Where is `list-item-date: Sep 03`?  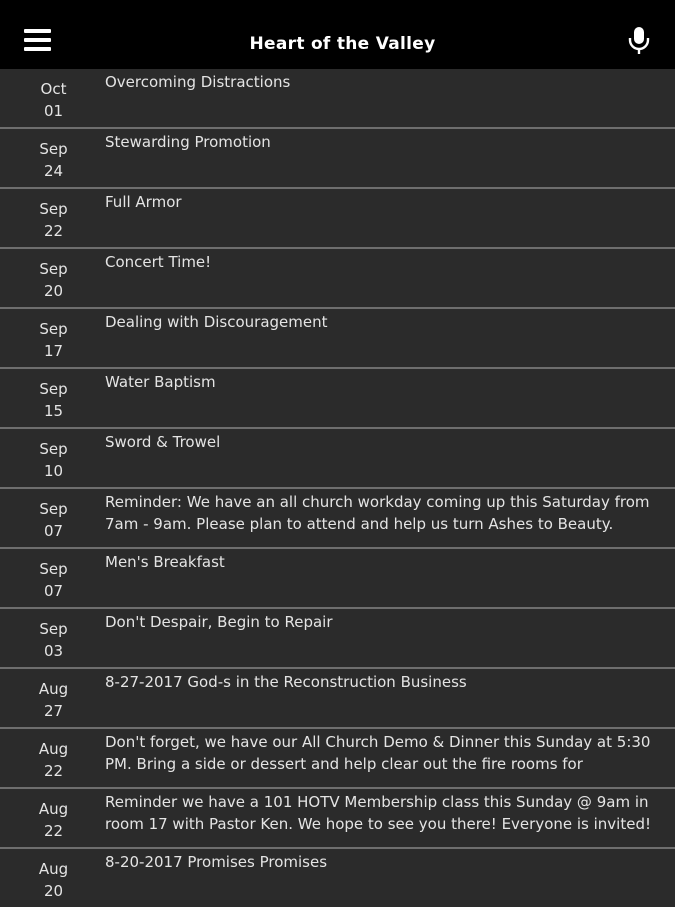 list-item-date: Sep 03 is located at coordinates (53, 640).